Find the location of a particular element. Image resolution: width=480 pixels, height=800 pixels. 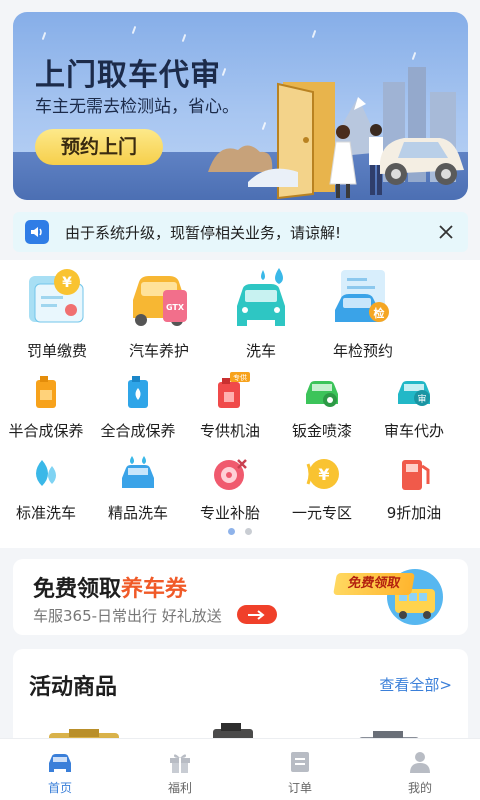

service-tire-repair: 专业补胎 is located at coordinates (230, 488).